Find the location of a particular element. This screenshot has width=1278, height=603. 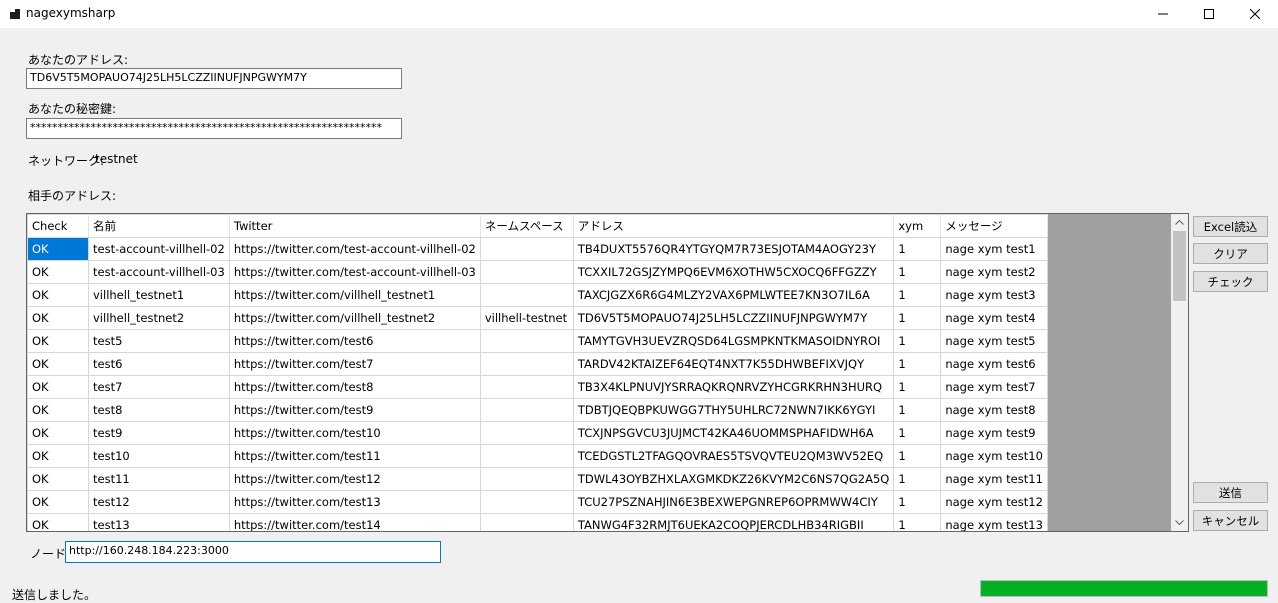

cell-address: TCEDGSTL2TFAGQOVRAES5TSVQVTEU2QM3WV52EQ is located at coordinates (733, 456).